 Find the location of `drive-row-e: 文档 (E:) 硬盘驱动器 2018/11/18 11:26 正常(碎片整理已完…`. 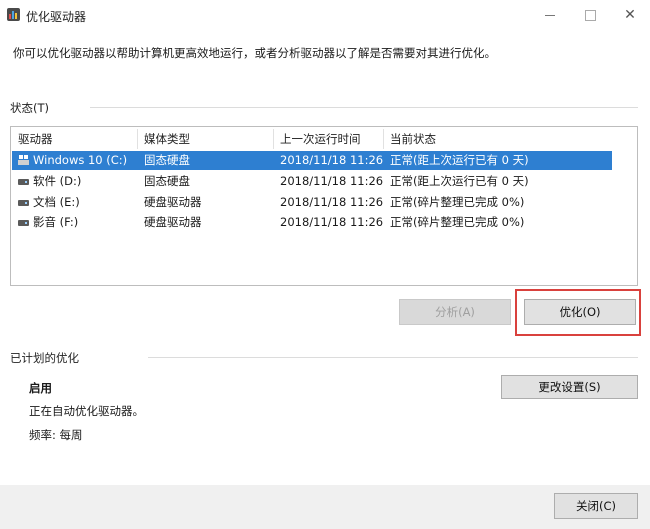

drive-row-e: 文档 (E:) 硬盘驱动器 2018/11/18 11:26 正常(碎片整理已完… is located at coordinates (312, 202).